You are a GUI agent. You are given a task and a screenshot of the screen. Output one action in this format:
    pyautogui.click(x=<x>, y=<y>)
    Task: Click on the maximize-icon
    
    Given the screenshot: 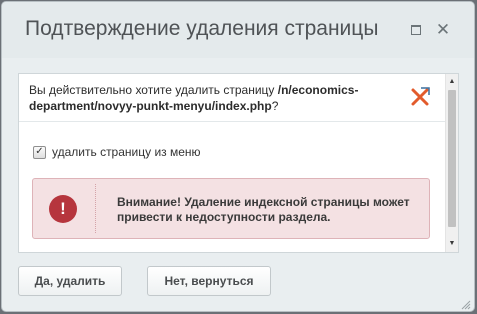 What is the action you would take?
    pyautogui.click(x=416, y=30)
    